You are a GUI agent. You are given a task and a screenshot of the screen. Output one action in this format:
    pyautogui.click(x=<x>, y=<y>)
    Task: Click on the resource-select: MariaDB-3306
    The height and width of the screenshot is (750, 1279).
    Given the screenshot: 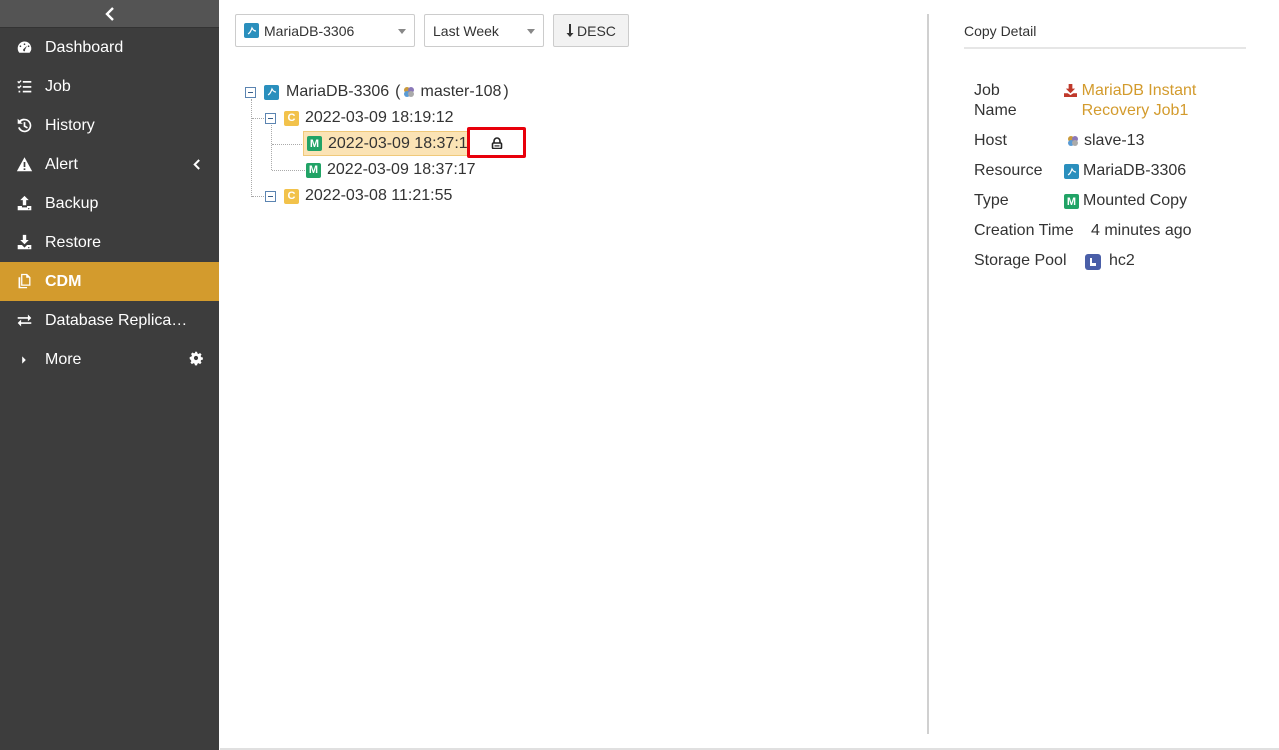 What is the action you would take?
    pyautogui.click(x=325, y=30)
    